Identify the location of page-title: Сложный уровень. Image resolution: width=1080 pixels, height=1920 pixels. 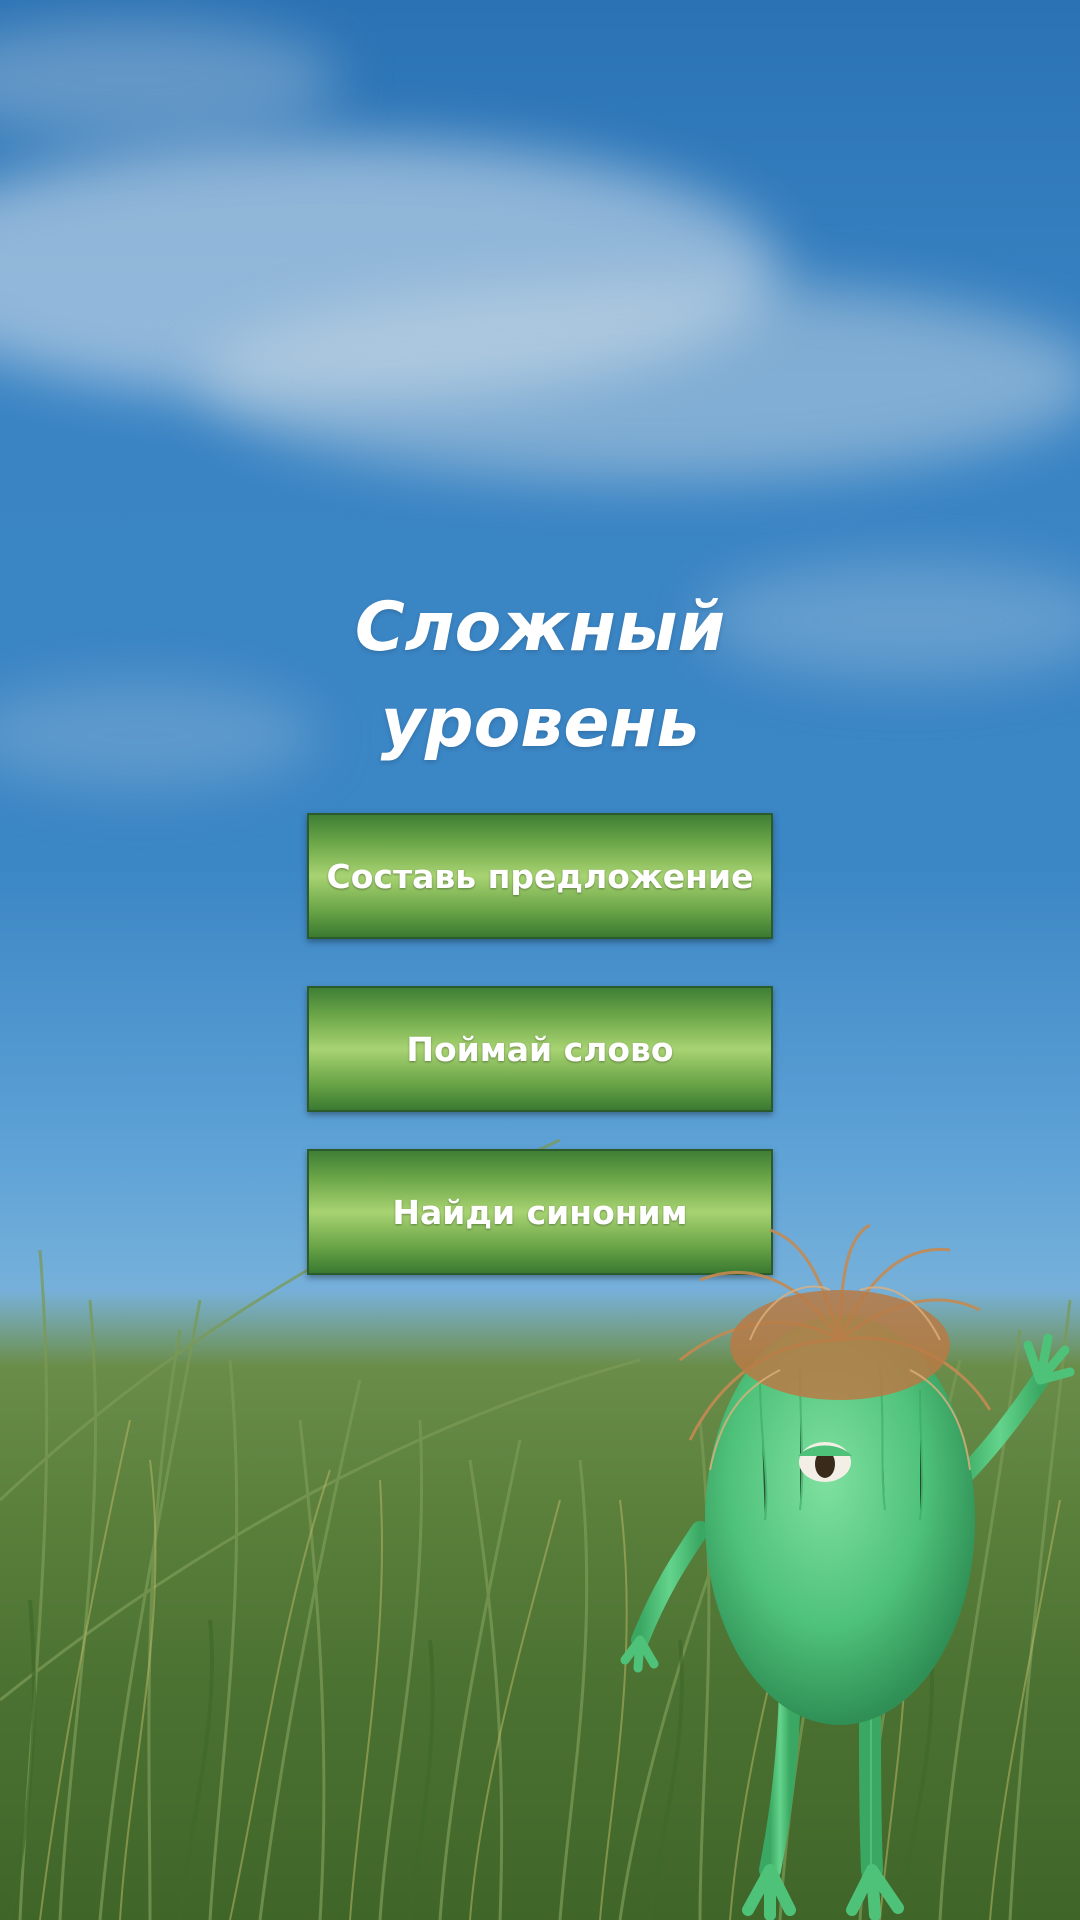
(540, 676).